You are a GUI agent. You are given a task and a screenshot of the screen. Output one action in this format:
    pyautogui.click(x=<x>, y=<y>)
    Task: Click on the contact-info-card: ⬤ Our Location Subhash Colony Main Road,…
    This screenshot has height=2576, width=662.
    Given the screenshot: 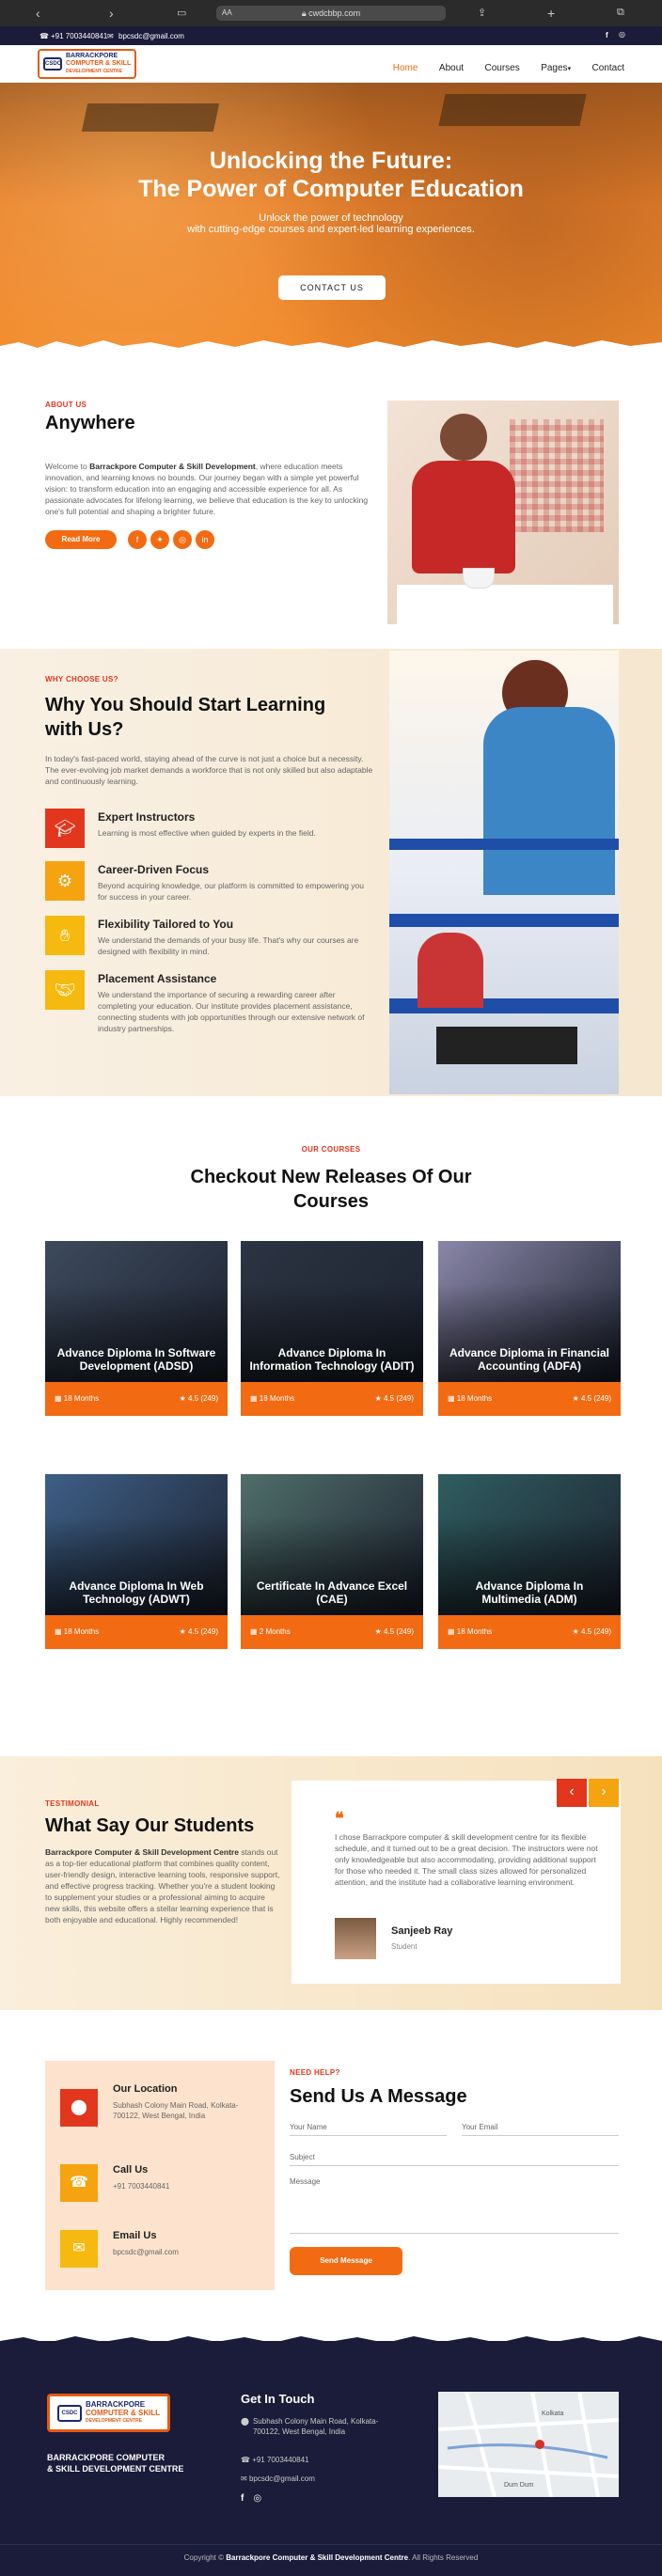 What is the action you would take?
    pyautogui.click(x=160, y=2176)
    